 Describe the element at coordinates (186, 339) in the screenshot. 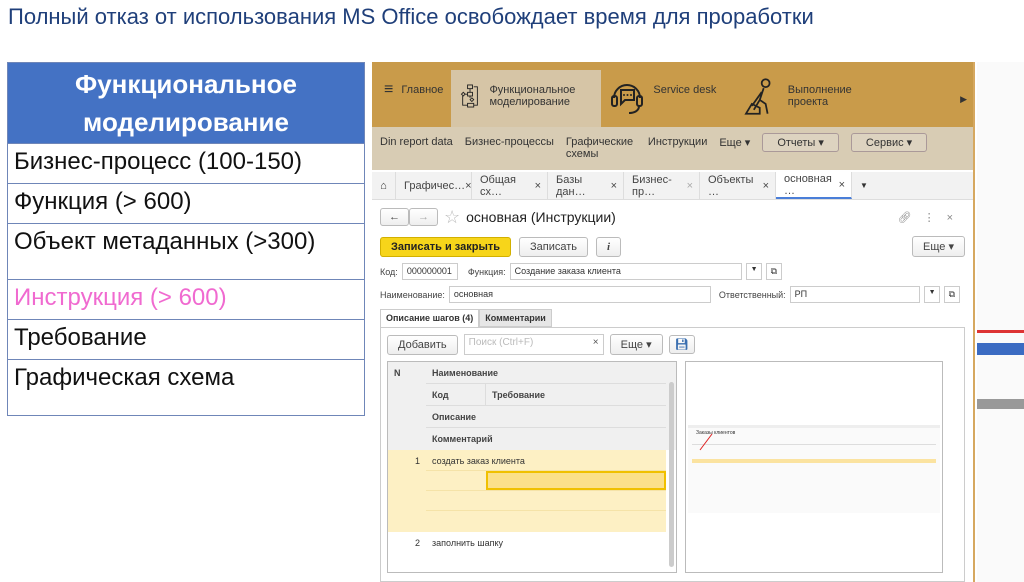

I see `table-row: Требование` at that location.